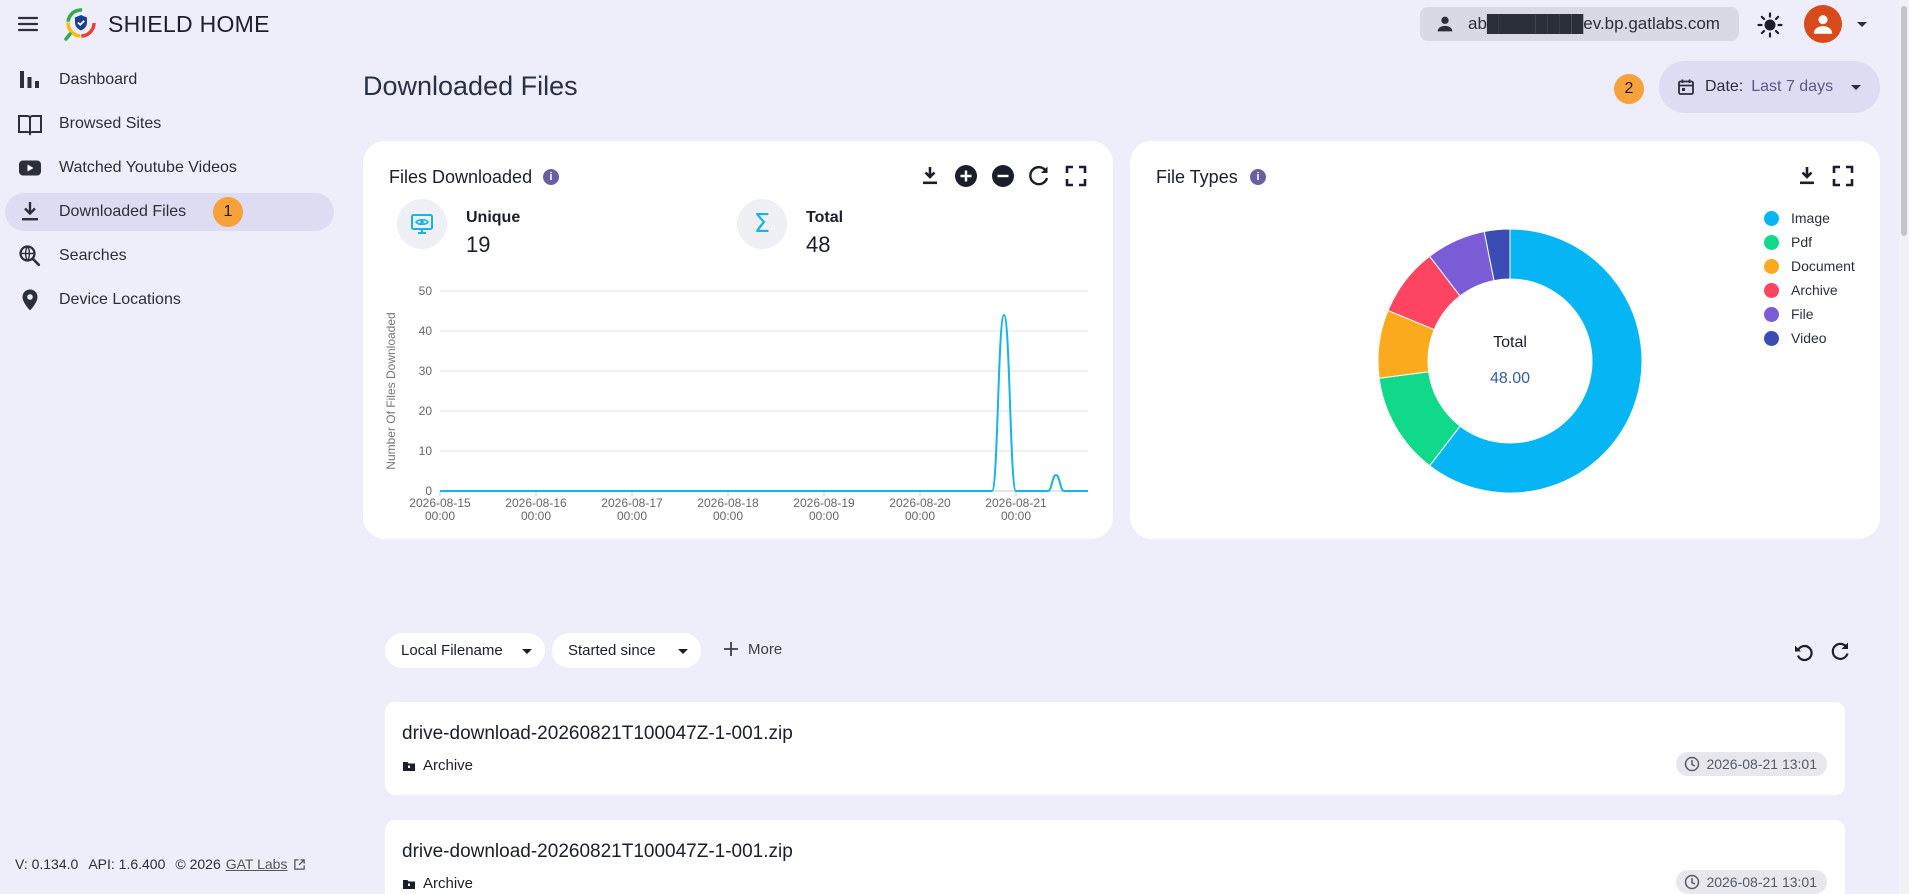  I want to click on sidebar-item-downloaded-files: Downloaded Files 1, so click(169, 212).